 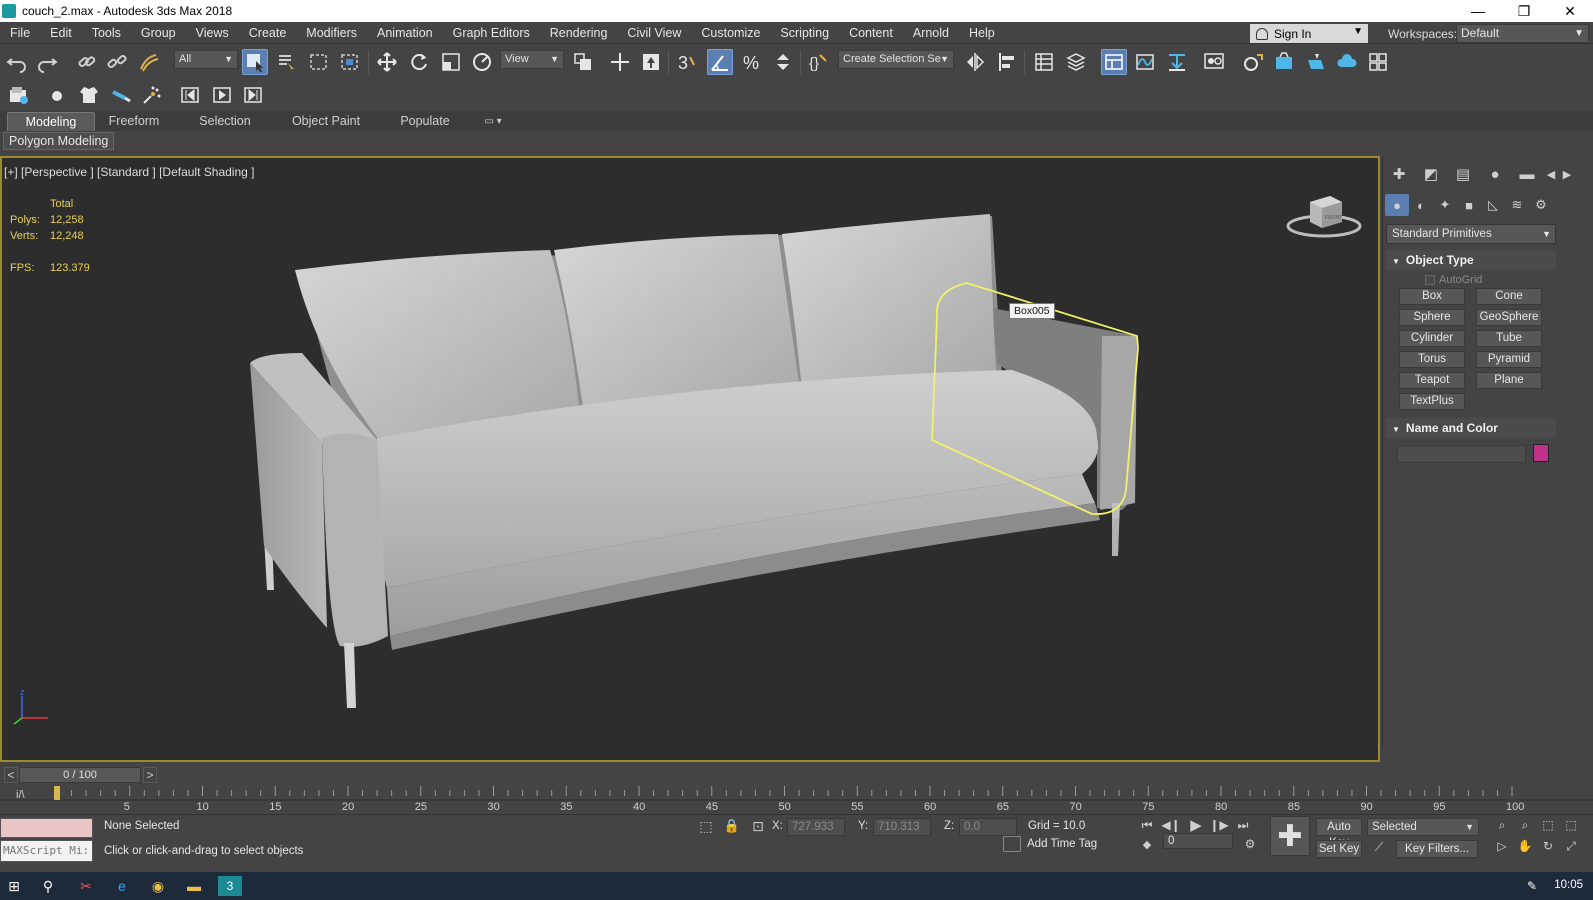 What do you see at coordinates (730, 33) in the screenshot?
I see `menu-customize: Customize` at bounding box center [730, 33].